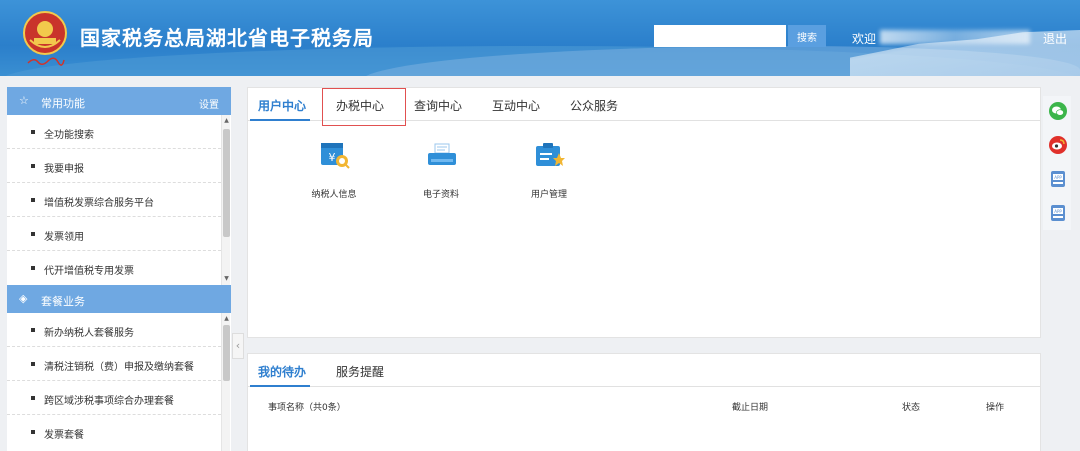 The image size is (1080, 451). What do you see at coordinates (45, 33) in the screenshot?
I see `tax-emblem-icon` at bounding box center [45, 33].